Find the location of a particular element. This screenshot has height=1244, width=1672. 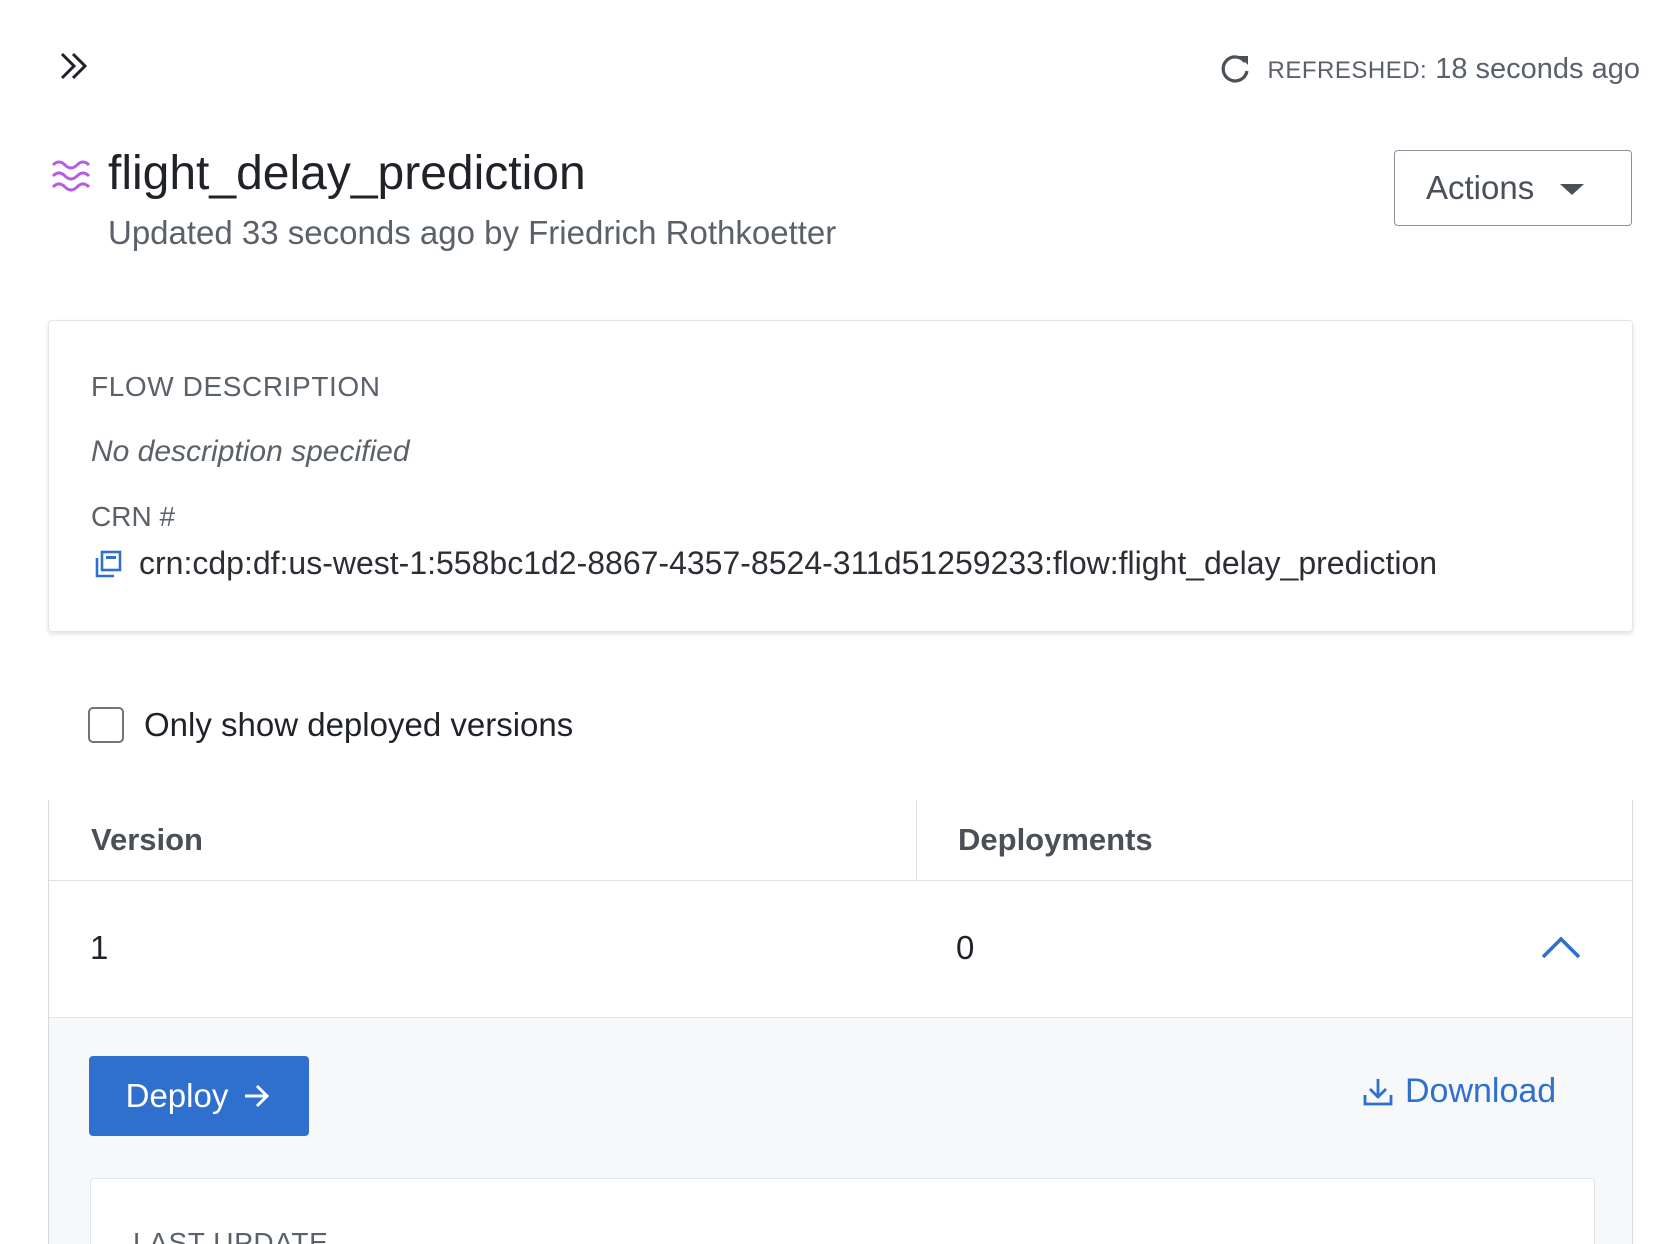

caret-down-icon is located at coordinates (1572, 189).